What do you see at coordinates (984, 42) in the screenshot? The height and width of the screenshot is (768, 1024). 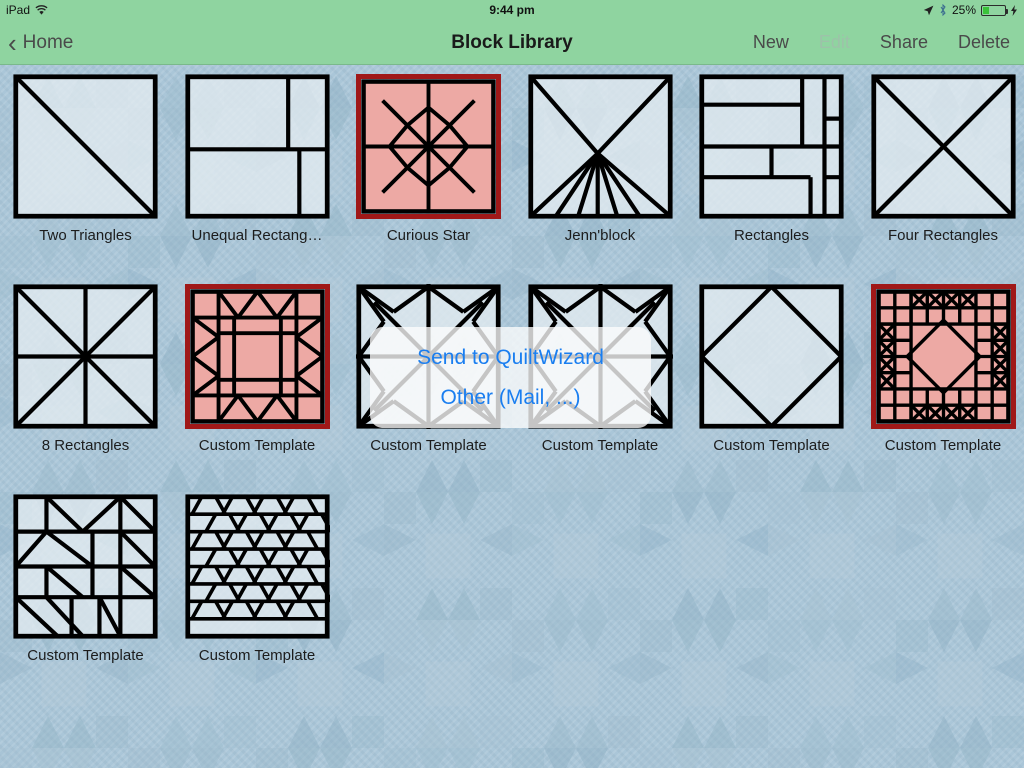 I see `nav-action-delete: Delete` at bounding box center [984, 42].